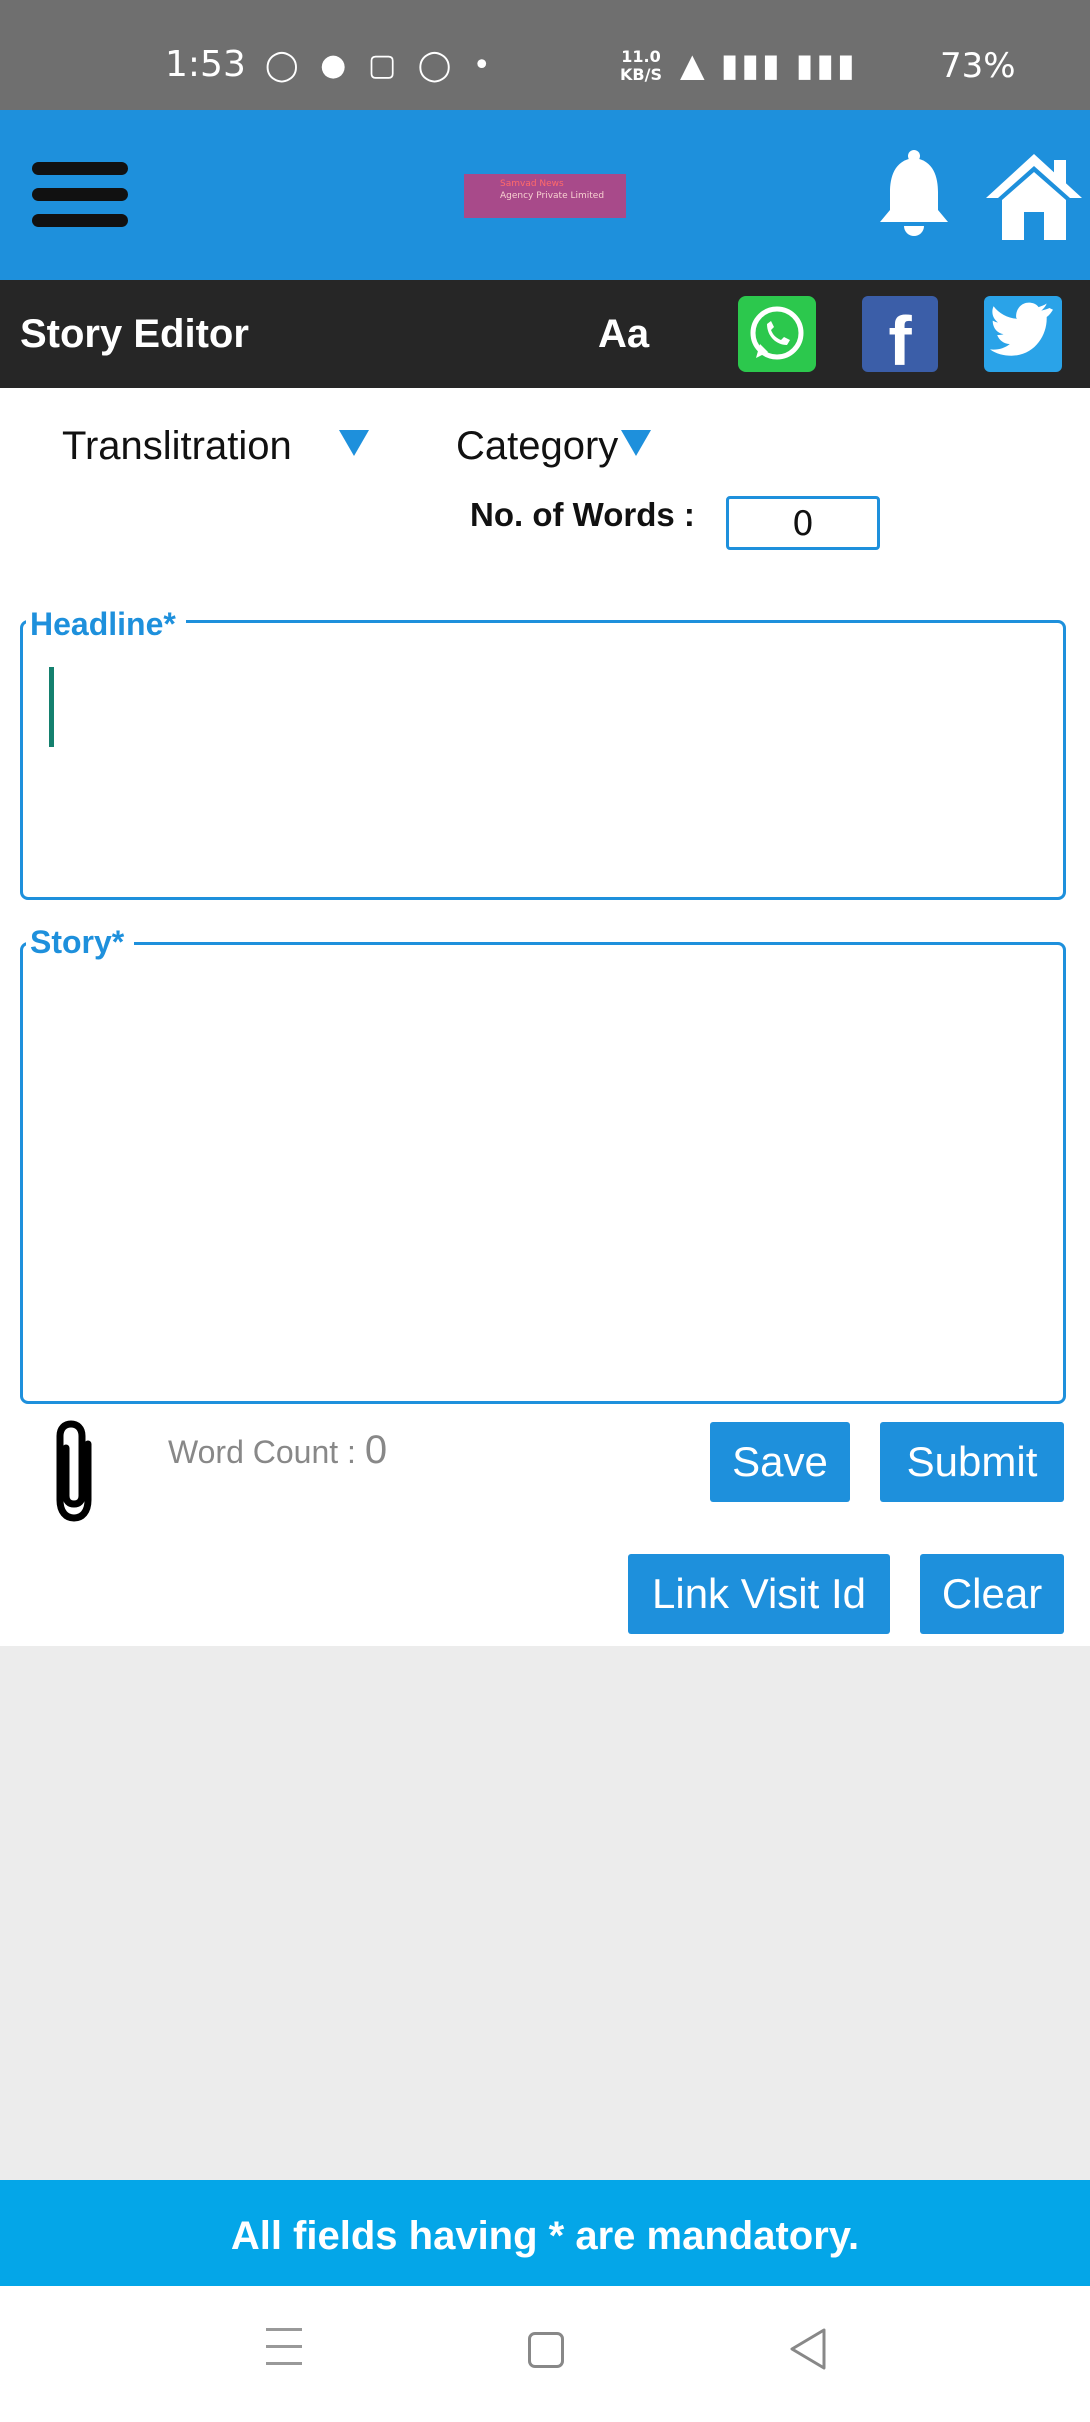  I want to click on network-speed: 11.0 KB/S, so click(641, 66).